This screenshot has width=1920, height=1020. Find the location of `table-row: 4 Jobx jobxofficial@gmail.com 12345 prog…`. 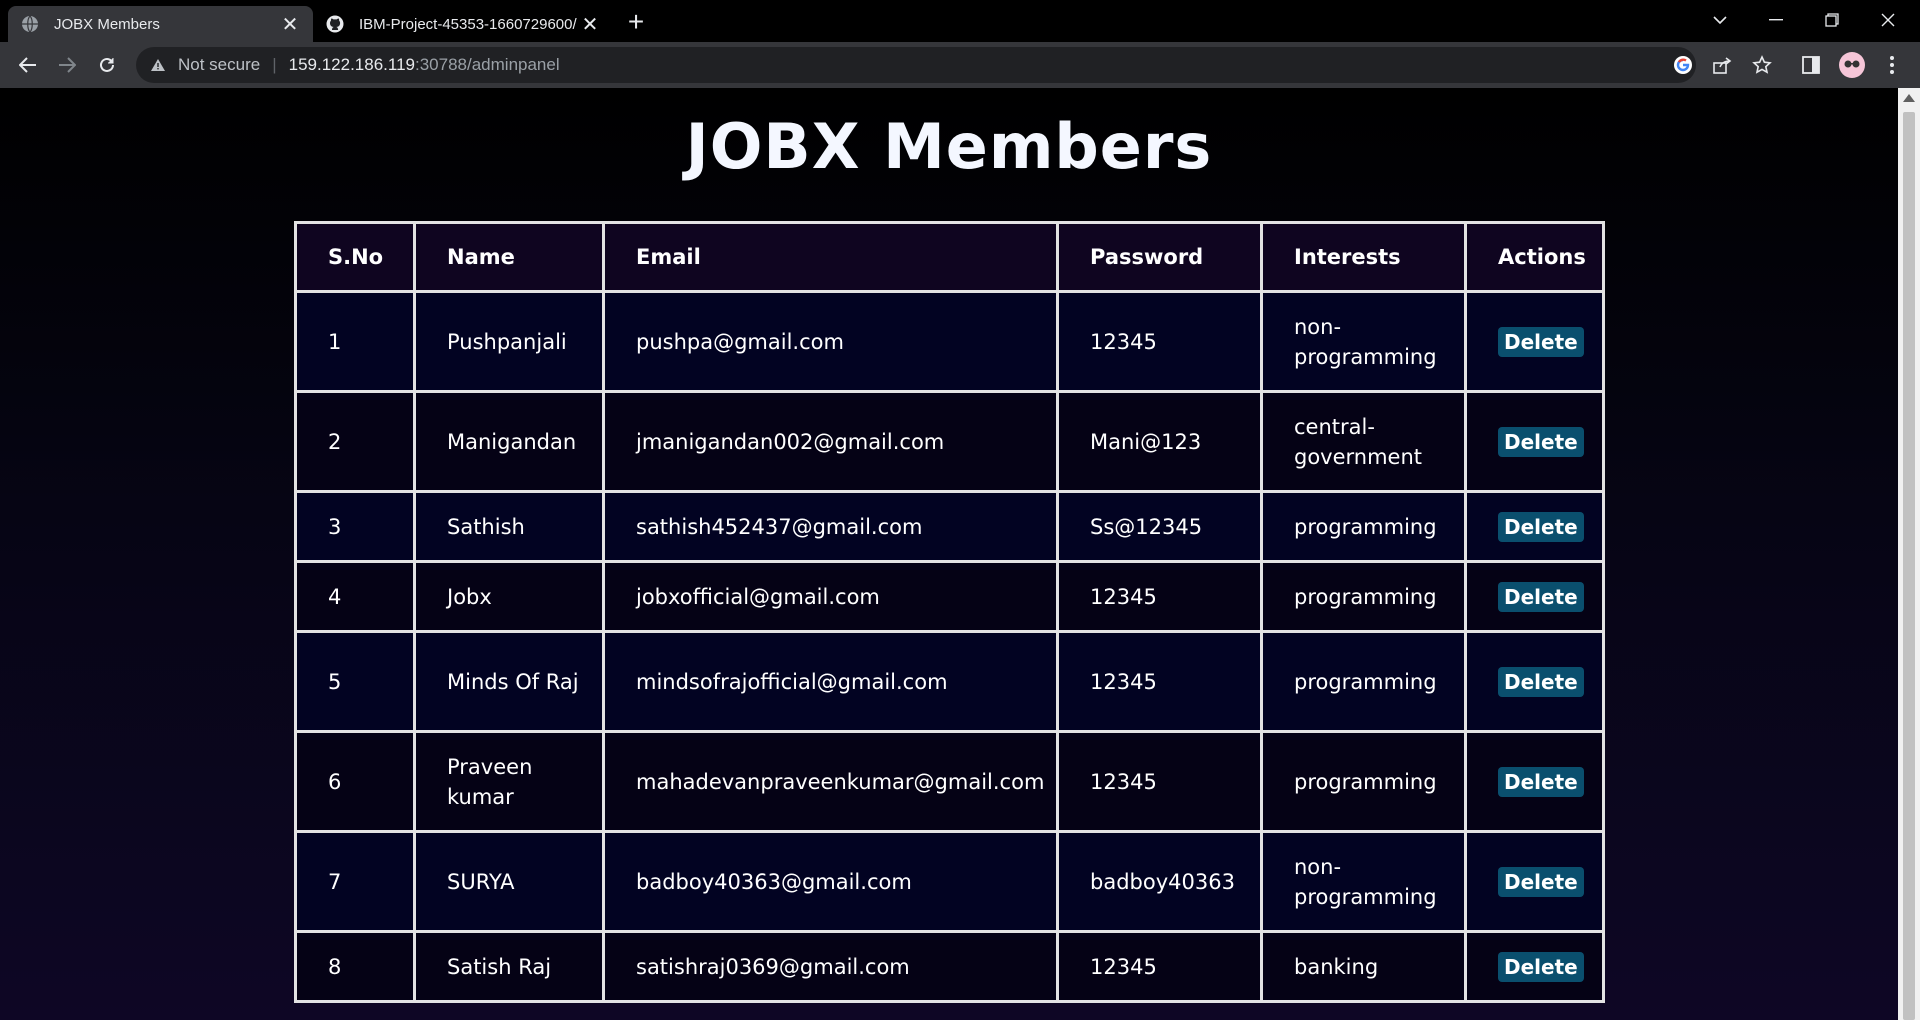

table-row: 4 Jobx jobxofficial@gmail.com 12345 prog… is located at coordinates (949, 596).